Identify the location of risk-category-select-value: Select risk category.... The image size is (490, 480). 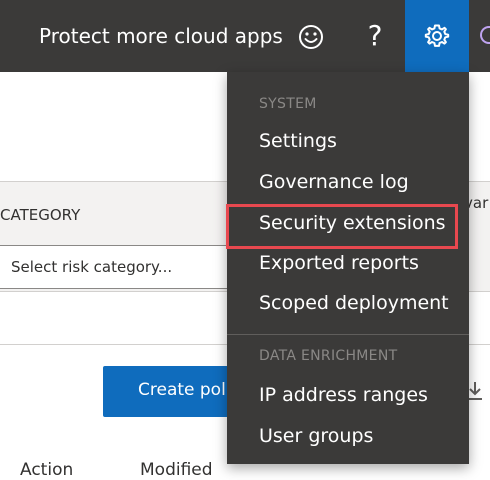
(92, 267).